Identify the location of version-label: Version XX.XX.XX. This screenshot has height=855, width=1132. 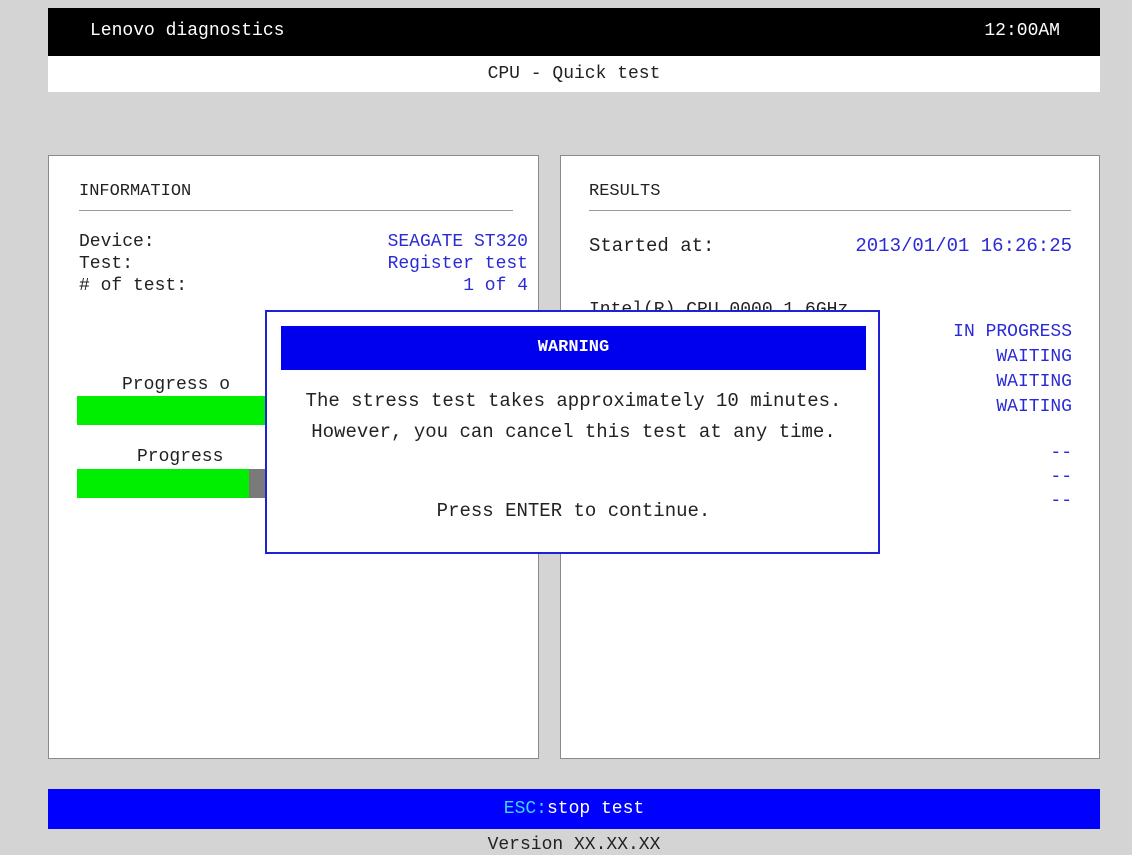
(574, 845).